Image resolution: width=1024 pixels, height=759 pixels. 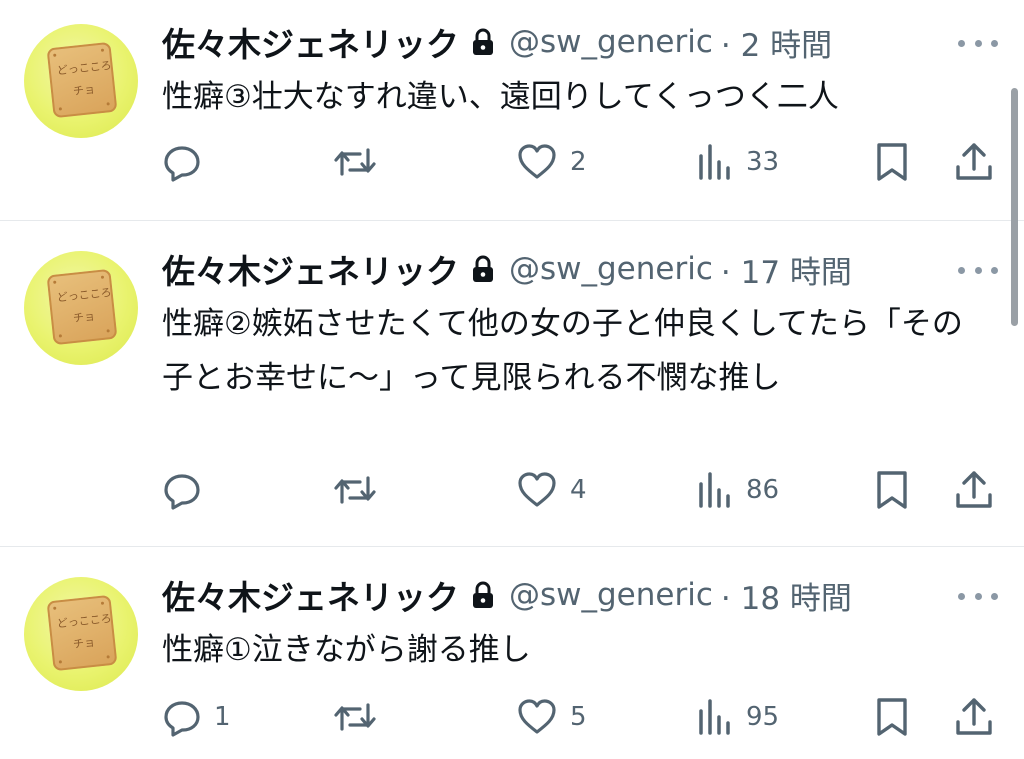 I want to click on timestamp: · 18 時間, so click(x=786, y=595).